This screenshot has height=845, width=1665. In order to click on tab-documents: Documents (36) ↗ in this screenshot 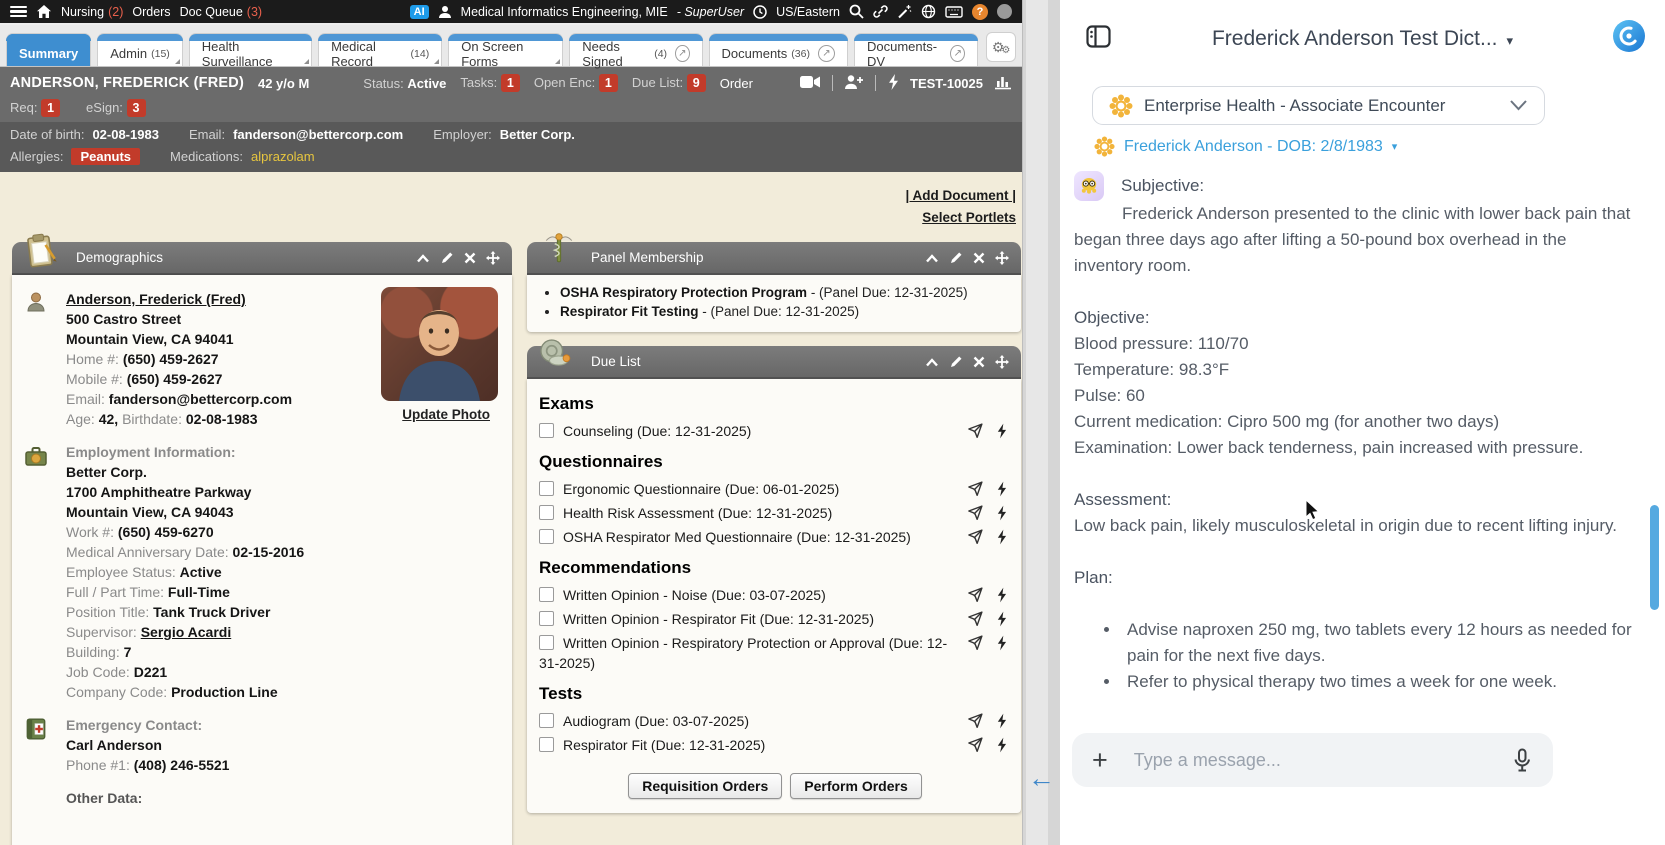, I will do `click(778, 49)`.